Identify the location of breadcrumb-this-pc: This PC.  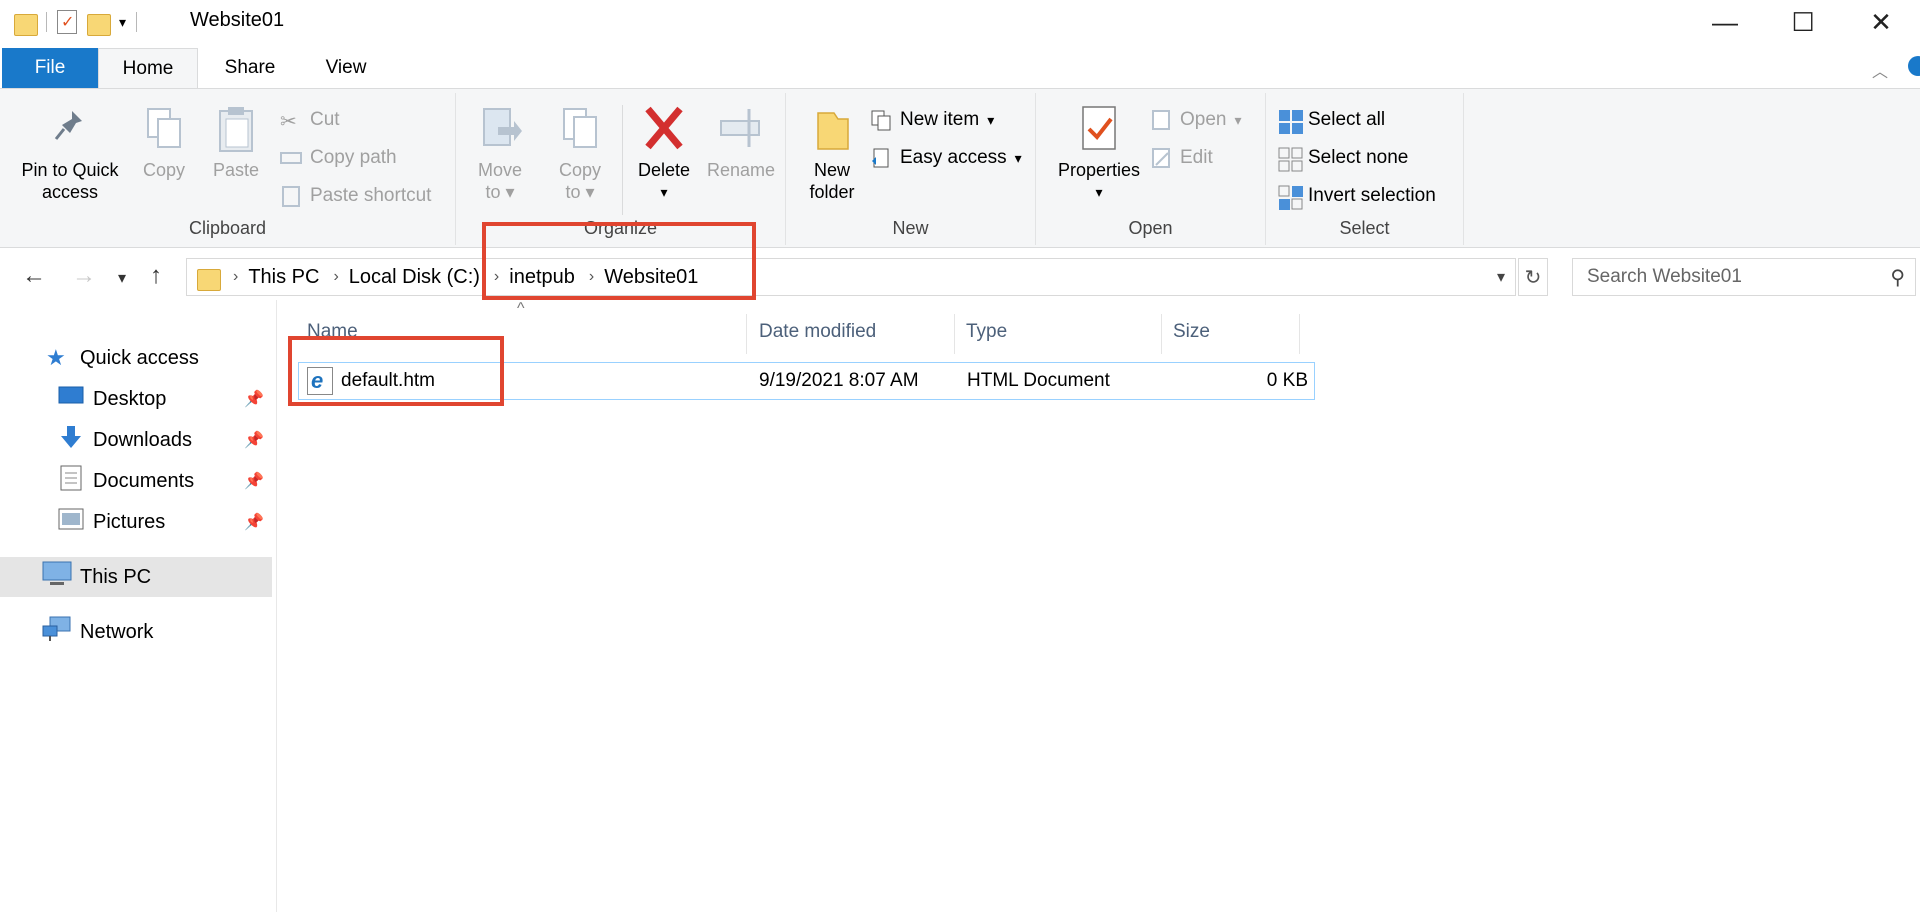
(283, 277).